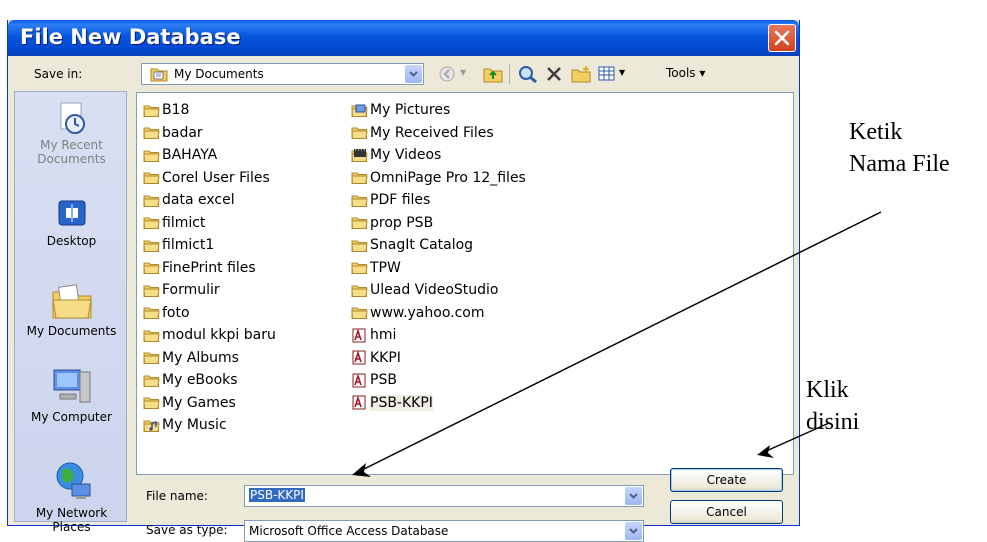  What do you see at coordinates (349, 531) in the screenshot?
I see `save-as-type-value: Microsoft Office Access Database` at bounding box center [349, 531].